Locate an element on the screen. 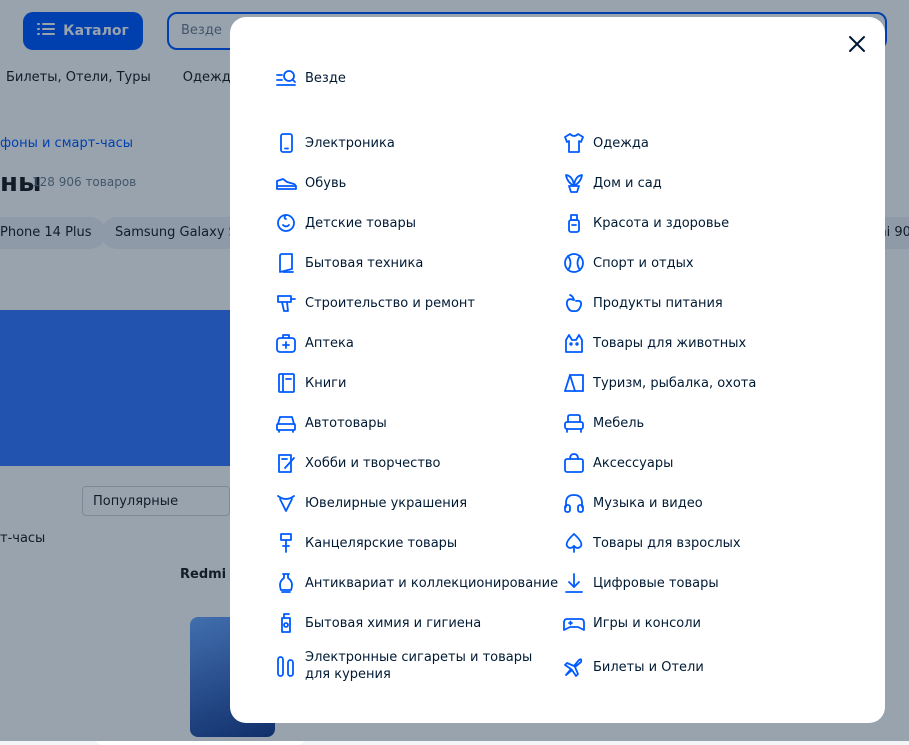 Image resolution: width=909 pixels, height=745 pixels. category-item: Аптека is located at coordinates (314, 343).